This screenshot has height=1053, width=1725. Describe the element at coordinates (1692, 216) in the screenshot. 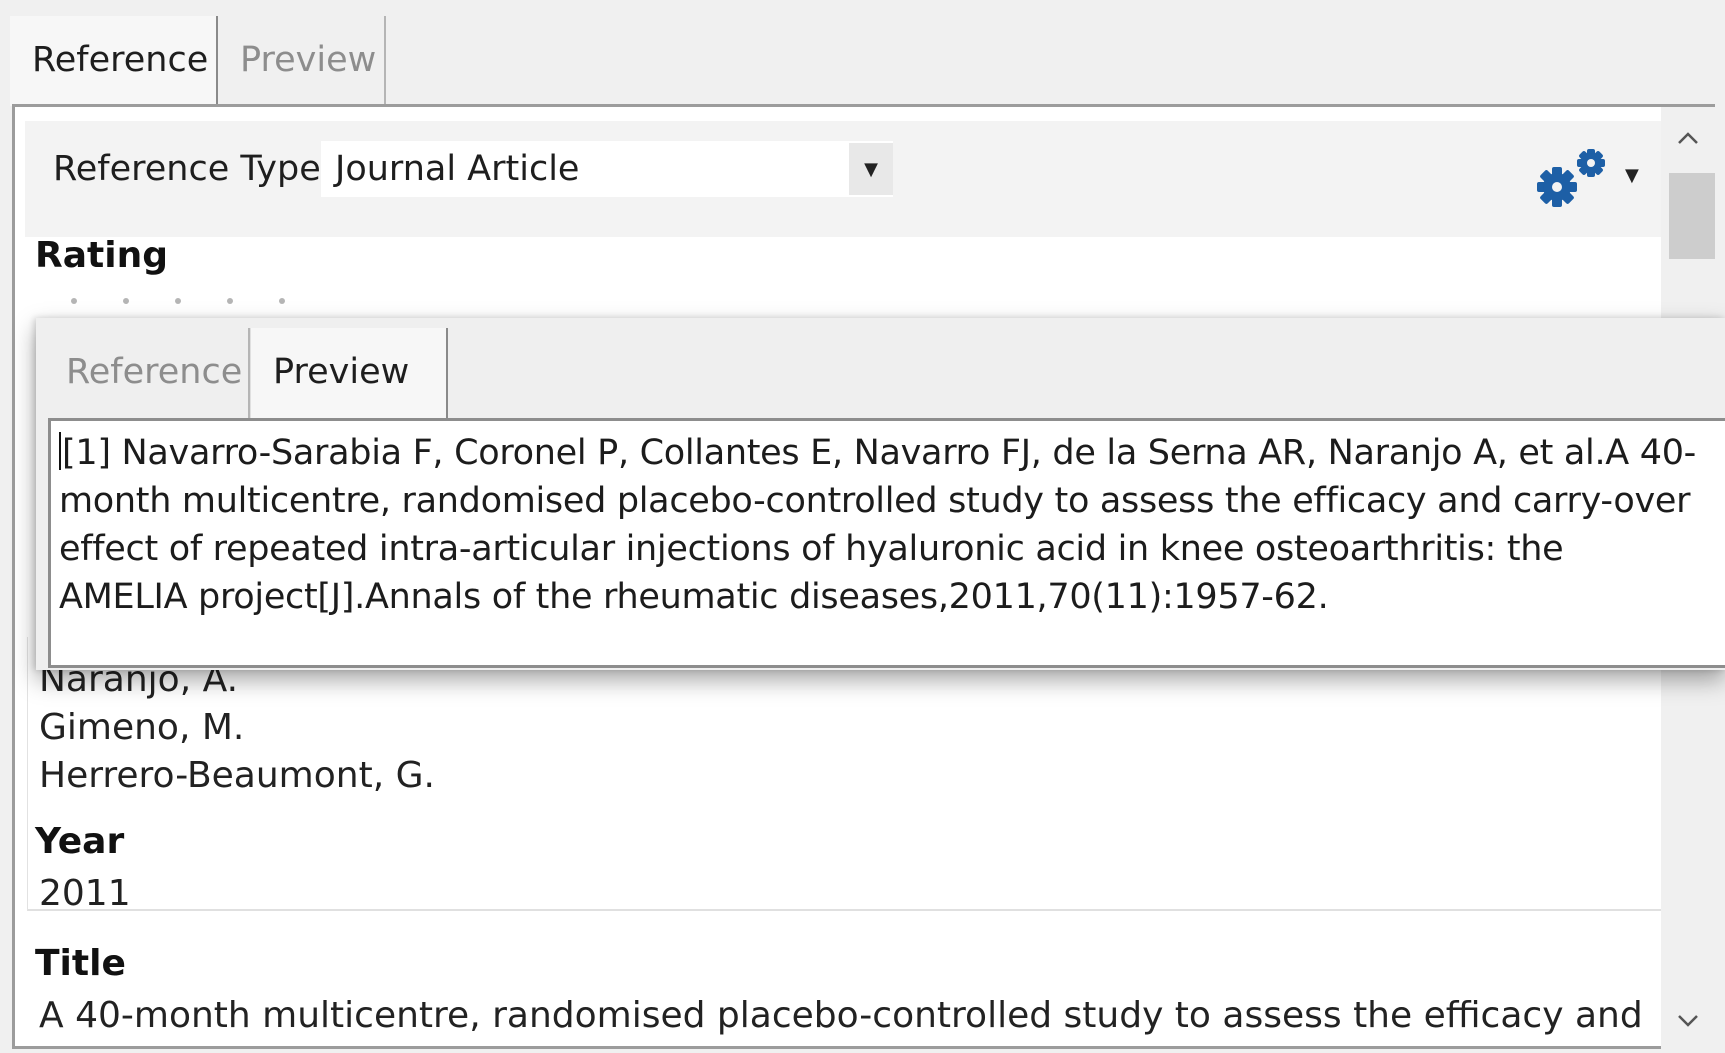

I see `scrollbar-thumb` at that location.